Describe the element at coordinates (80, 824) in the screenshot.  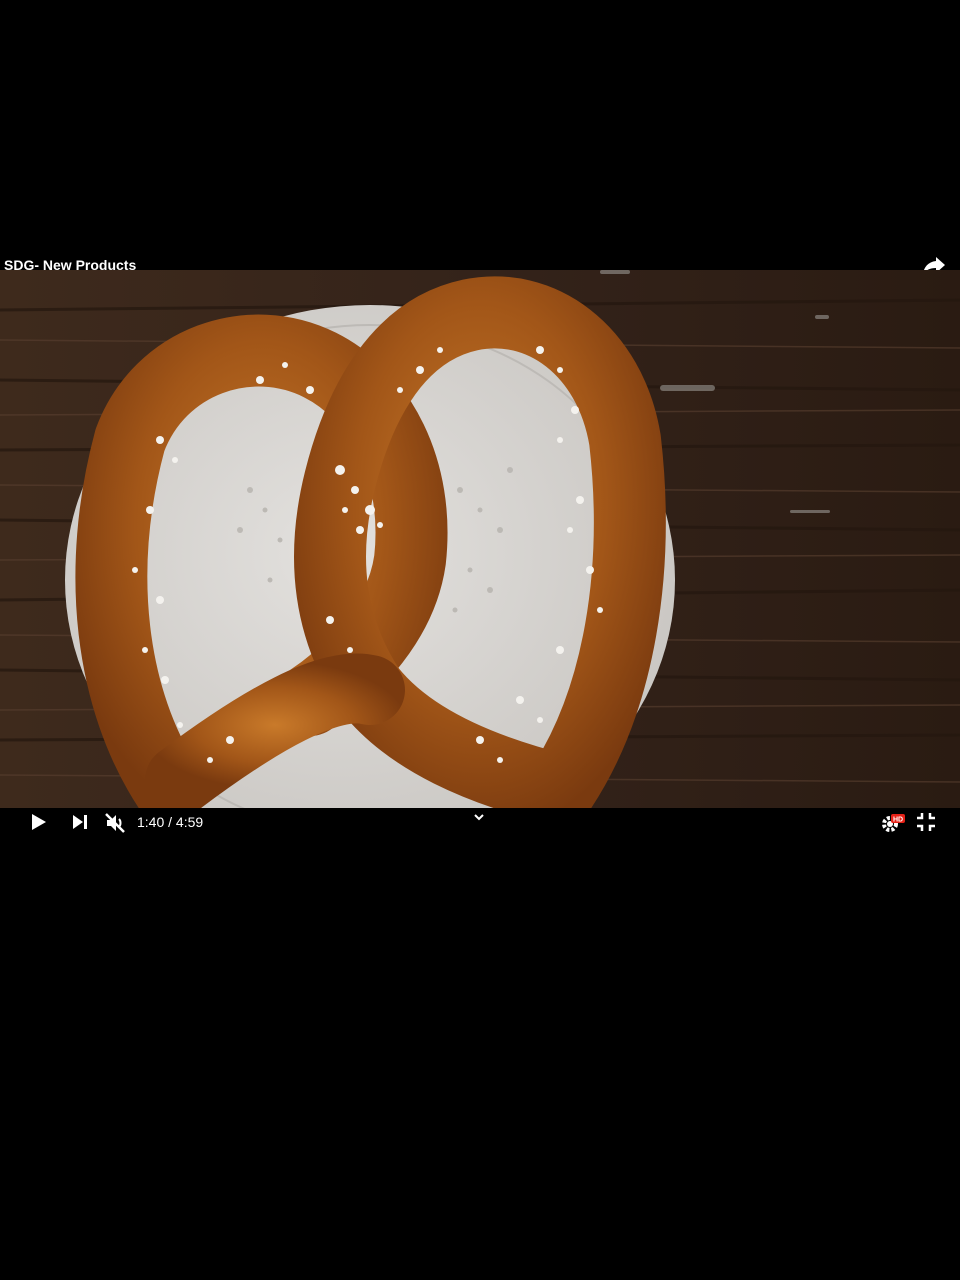
I see `next-icon` at that location.